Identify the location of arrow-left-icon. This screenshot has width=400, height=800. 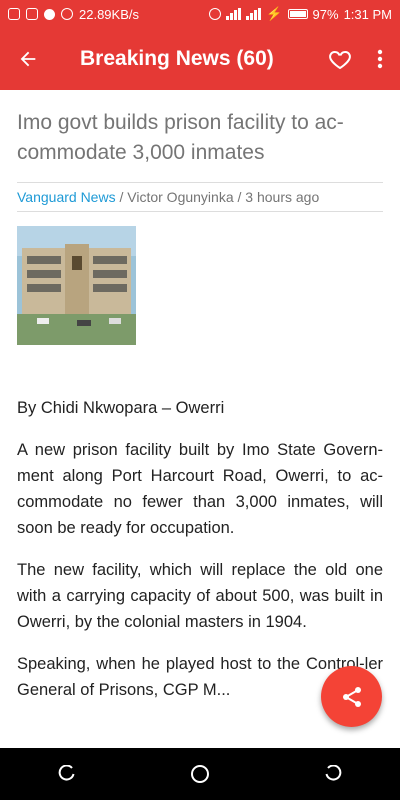
(28, 59).